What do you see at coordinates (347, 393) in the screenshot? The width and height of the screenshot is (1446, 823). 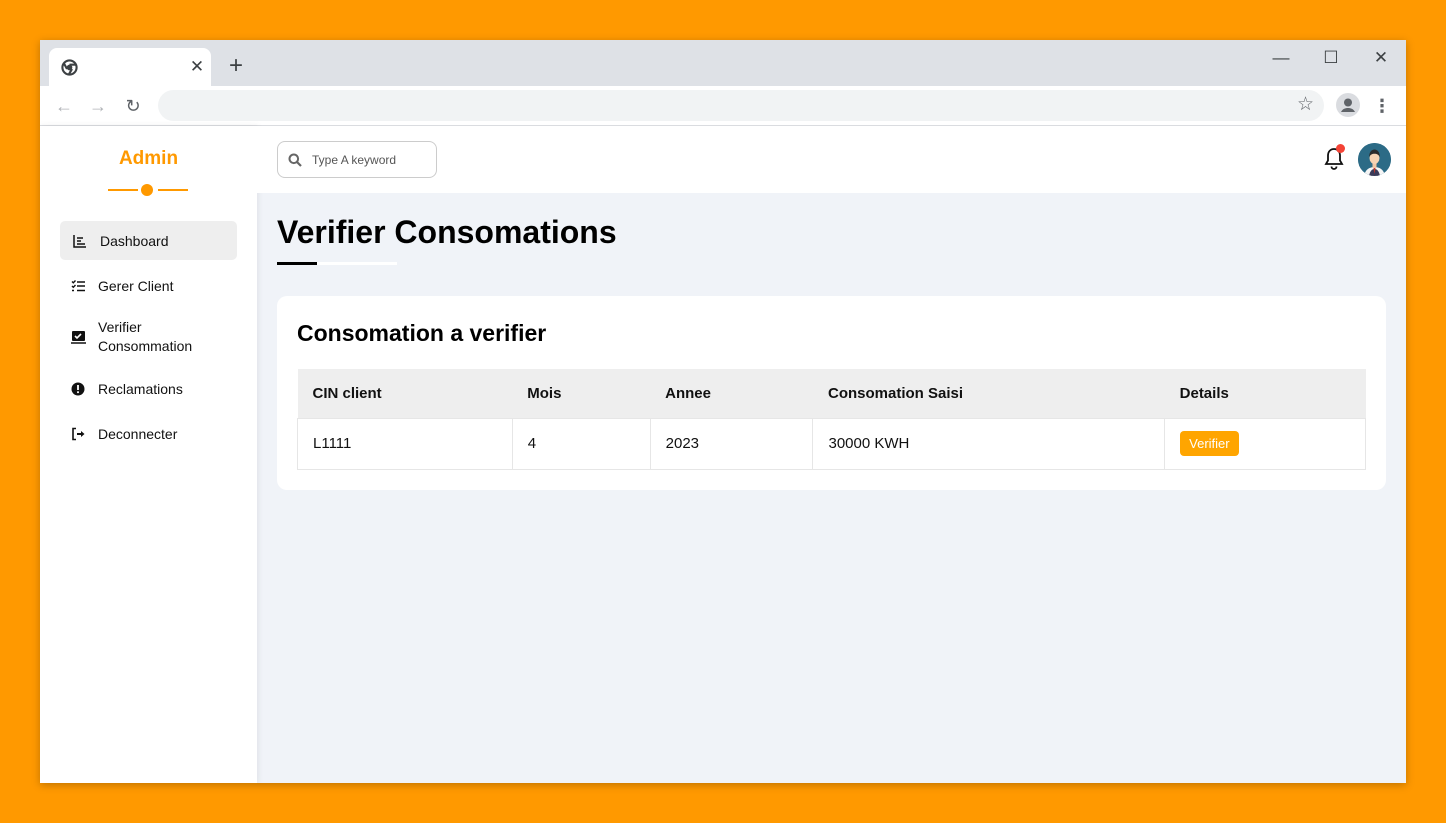 I see `column-header-cin: CIN client` at bounding box center [347, 393].